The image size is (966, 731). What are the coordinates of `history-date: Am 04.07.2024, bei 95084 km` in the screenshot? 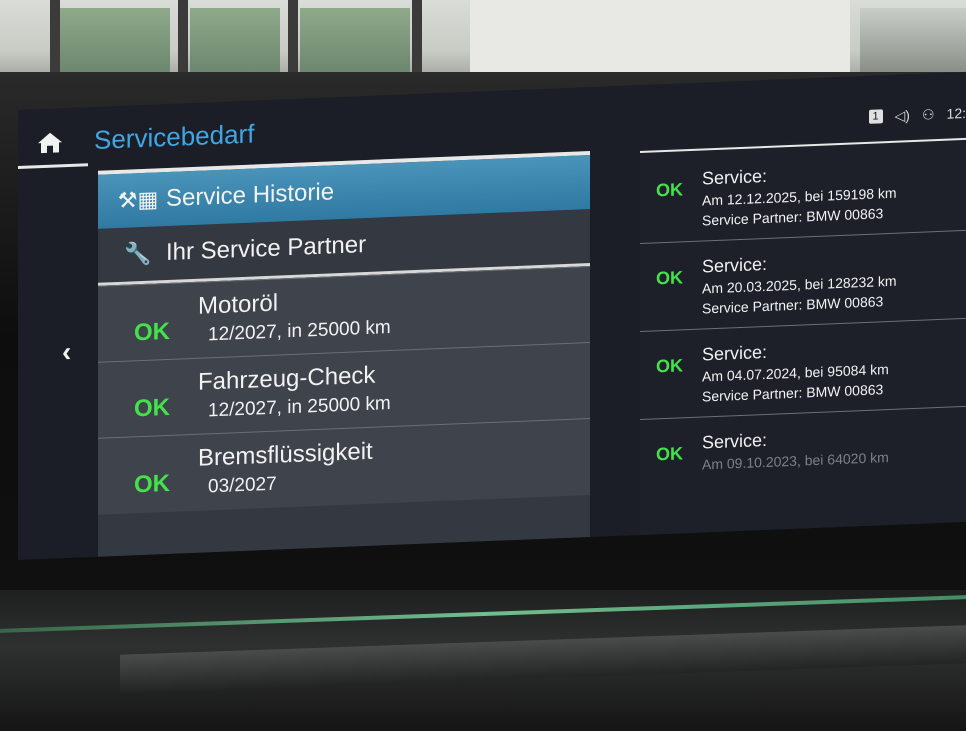 It's located at (795, 373).